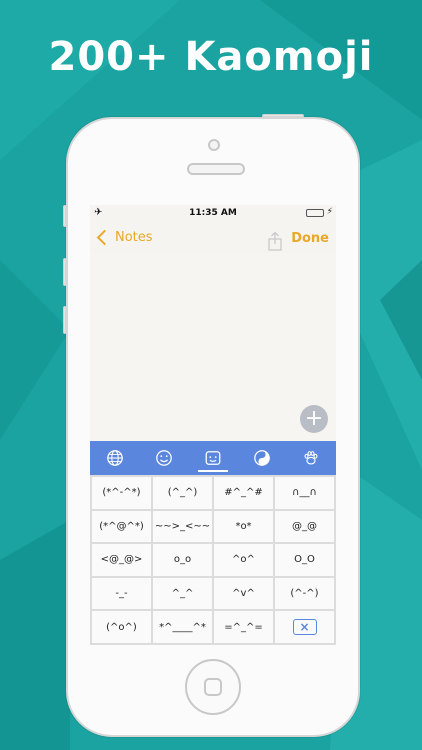 This screenshot has width=422, height=750. I want to click on front-camera, so click(214, 145).